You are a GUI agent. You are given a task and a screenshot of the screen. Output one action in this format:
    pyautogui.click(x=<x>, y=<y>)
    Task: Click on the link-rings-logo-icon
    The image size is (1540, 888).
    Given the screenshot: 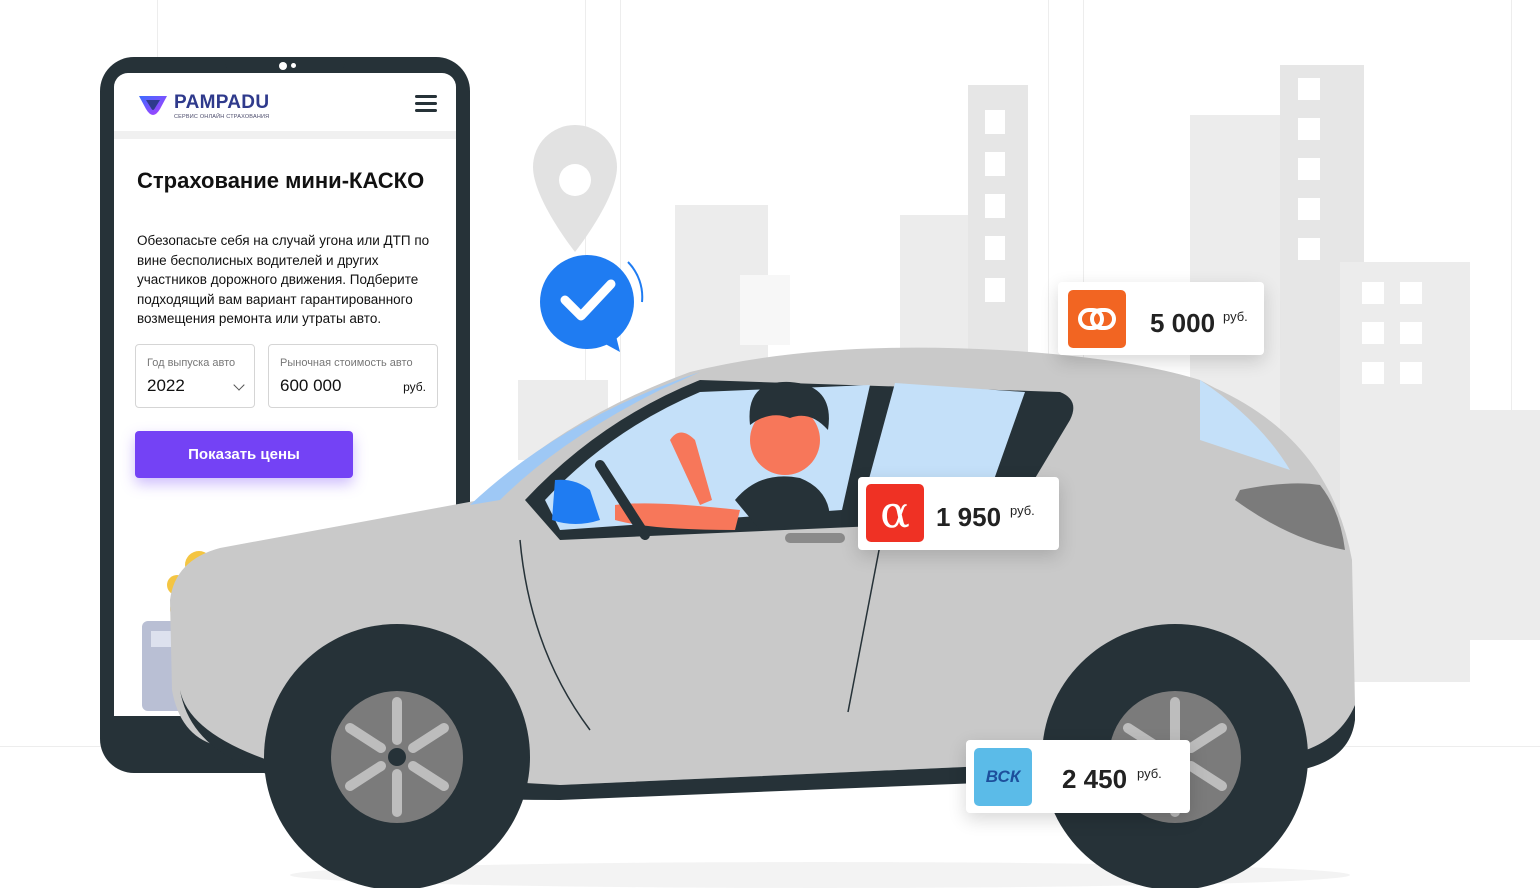 What is the action you would take?
    pyautogui.click(x=1097, y=319)
    